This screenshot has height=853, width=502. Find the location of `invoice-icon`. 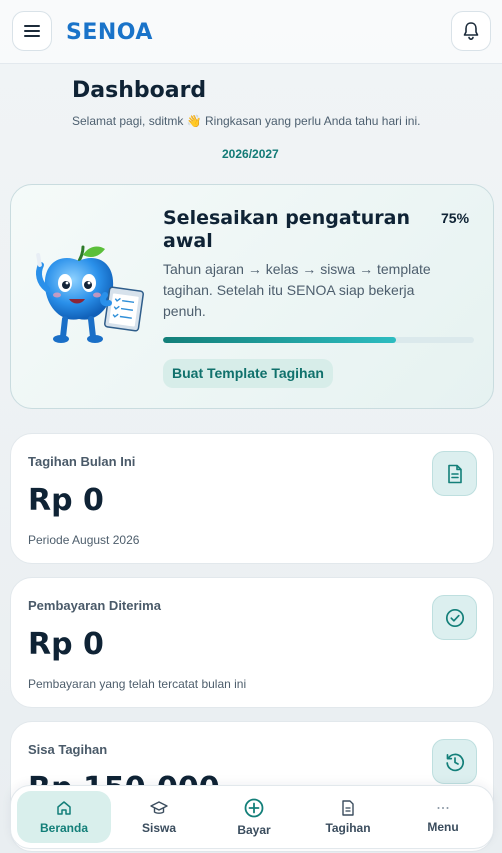

invoice-icon is located at coordinates (454, 473).